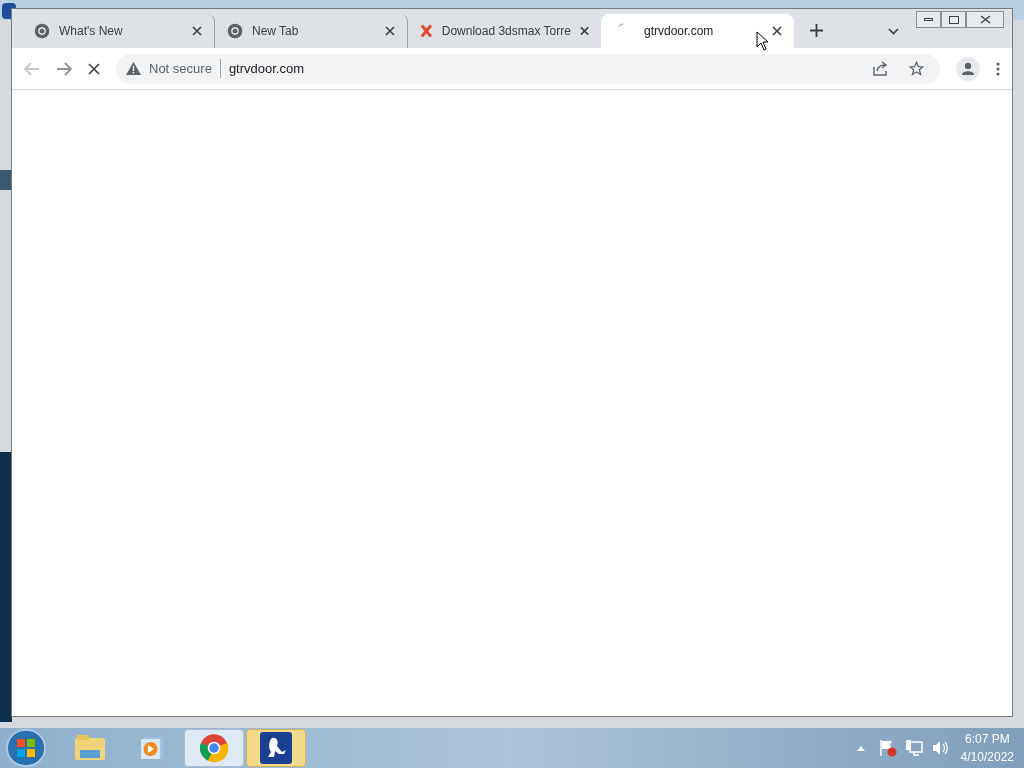 The image size is (1024, 768). Describe the element at coordinates (64, 68) in the screenshot. I see `forward-icon` at that location.